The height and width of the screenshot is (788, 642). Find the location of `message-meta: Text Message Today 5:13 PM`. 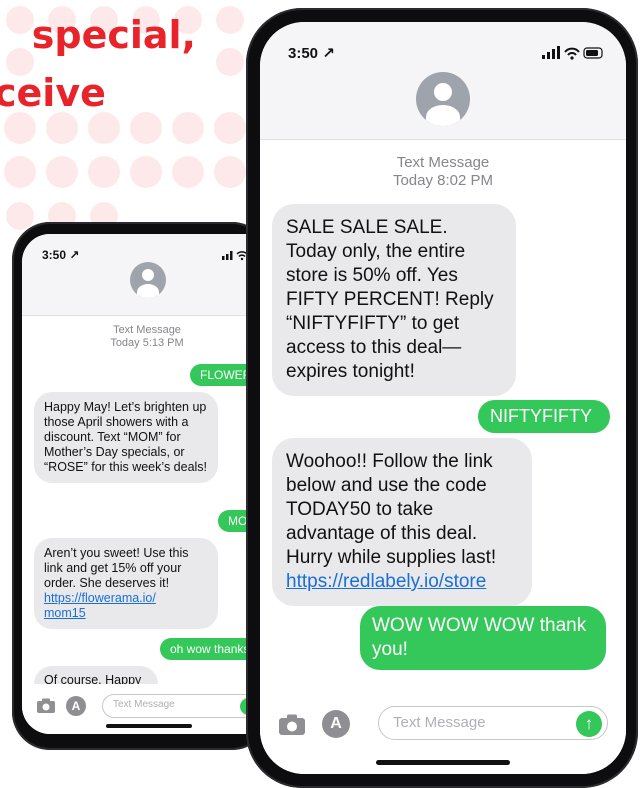

message-meta: Text Message Today 5:13 PM is located at coordinates (147, 337).